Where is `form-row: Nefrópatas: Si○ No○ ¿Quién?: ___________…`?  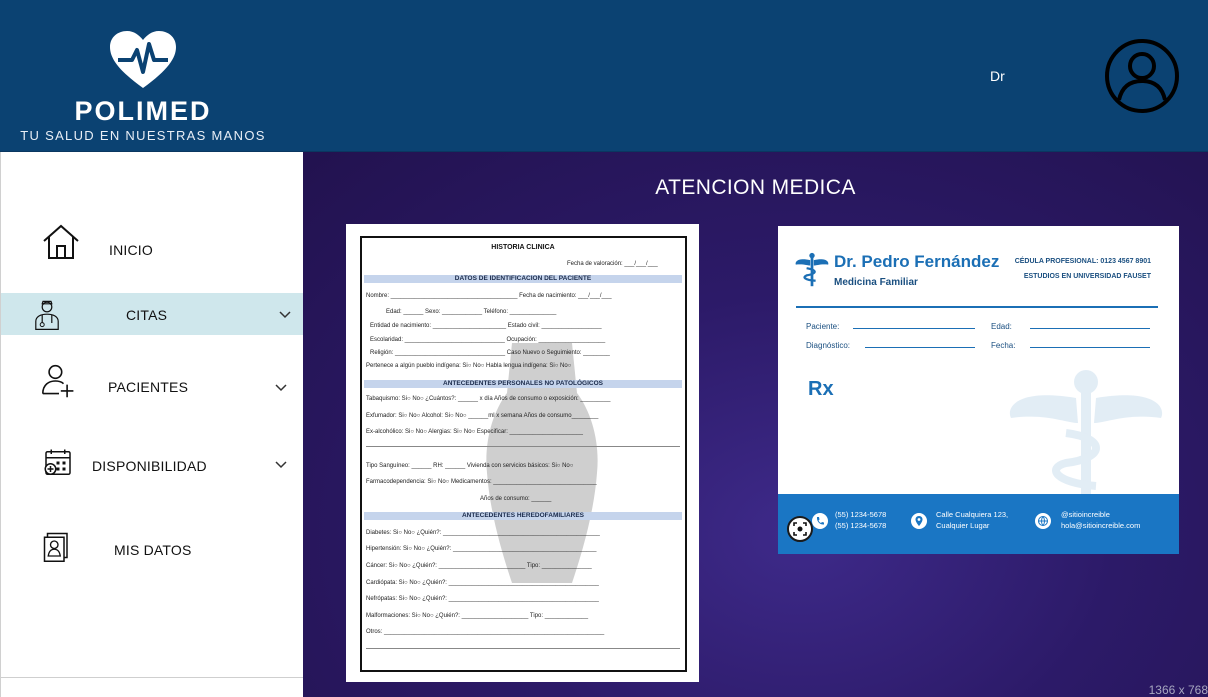 form-row: Nefrópatas: Si○ No○ ¿Quién?: ___________… is located at coordinates (482, 599).